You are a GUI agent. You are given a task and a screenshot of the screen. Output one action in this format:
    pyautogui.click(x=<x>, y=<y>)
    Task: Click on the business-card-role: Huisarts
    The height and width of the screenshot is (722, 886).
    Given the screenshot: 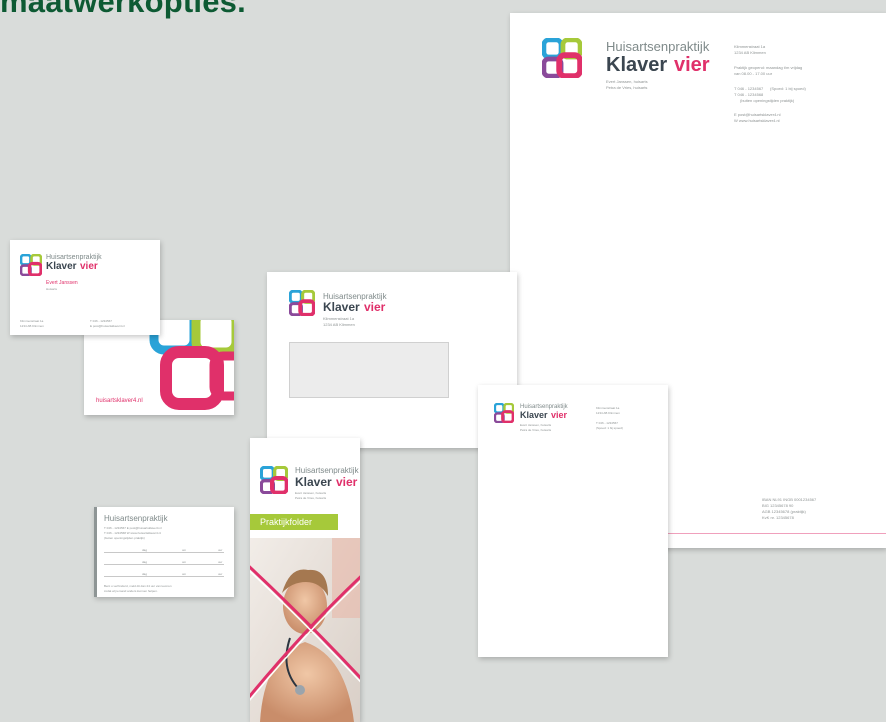 What is the action you would take?
    pyautogui.click(x=52, y=289)
    